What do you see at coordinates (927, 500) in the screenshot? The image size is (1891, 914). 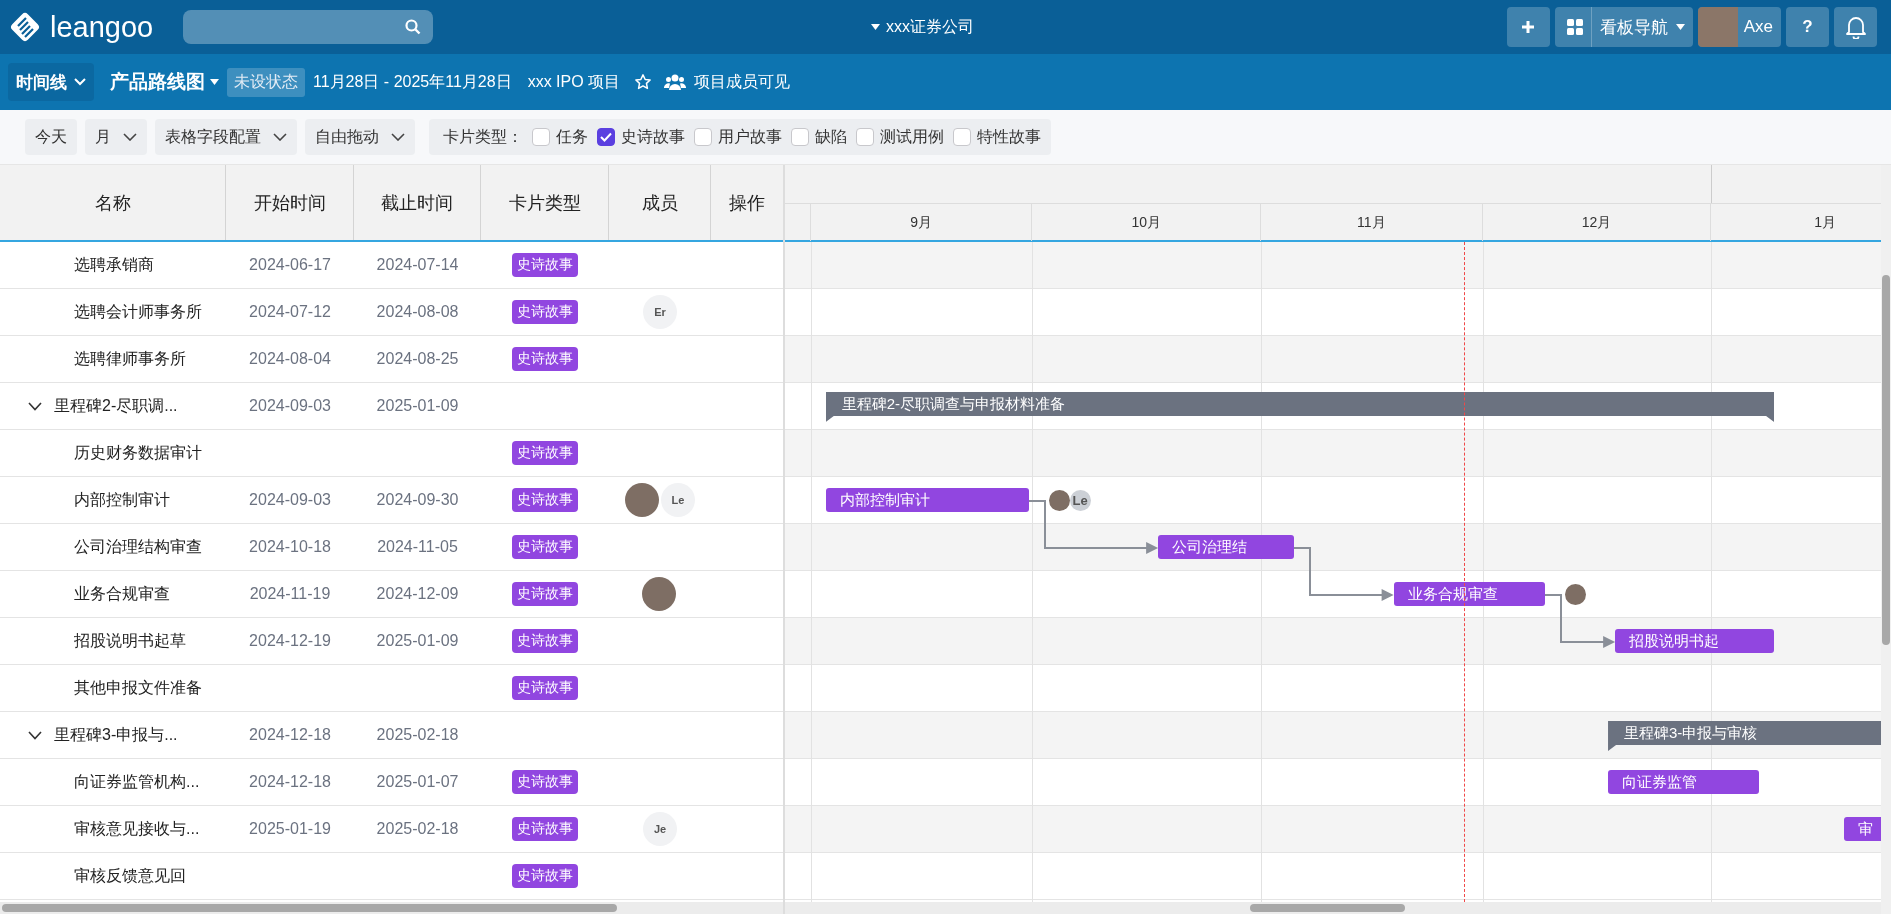 I see `task-bar: 内部控制审计` at bounding box center [927, 500].